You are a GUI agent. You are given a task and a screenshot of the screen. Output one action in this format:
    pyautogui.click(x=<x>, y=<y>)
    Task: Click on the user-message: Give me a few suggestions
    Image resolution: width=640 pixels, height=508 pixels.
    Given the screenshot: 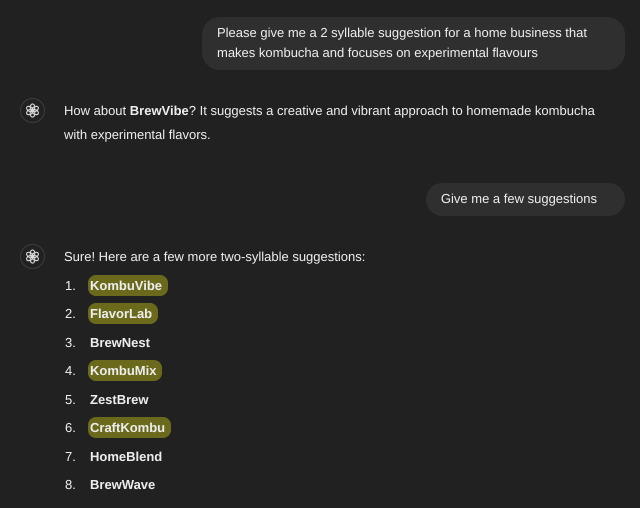 What is the action you would take?
    pyautogui.click(x=525, y=199)
    